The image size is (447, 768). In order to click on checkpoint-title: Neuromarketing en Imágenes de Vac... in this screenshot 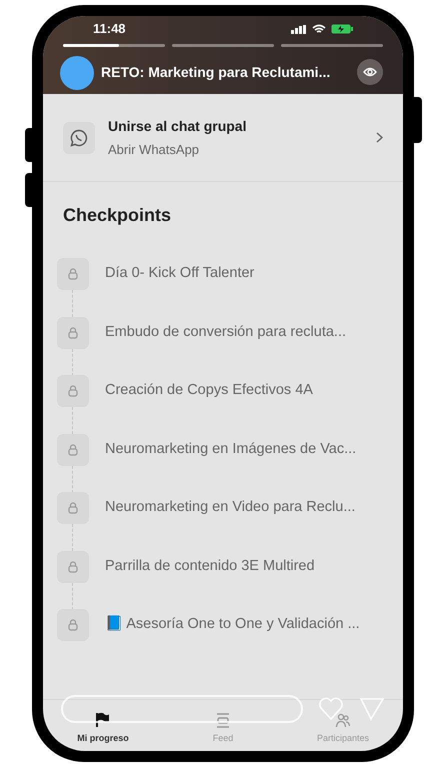, I will do `click(230, 449)`.